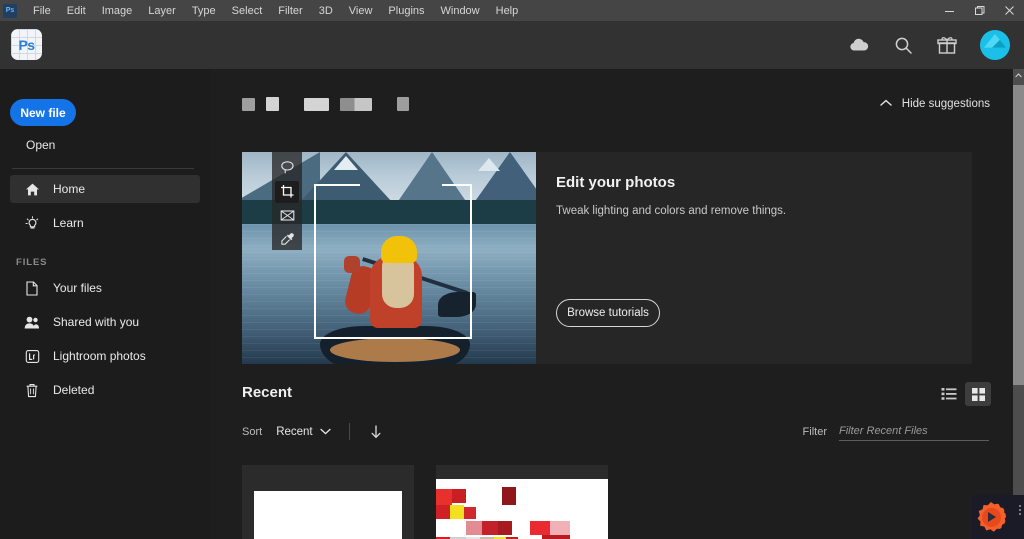 This screenshot has width=1024, height=539. Describe the element at coordinates (32, 189) in the screenshot. I see `home-icon` at that location.